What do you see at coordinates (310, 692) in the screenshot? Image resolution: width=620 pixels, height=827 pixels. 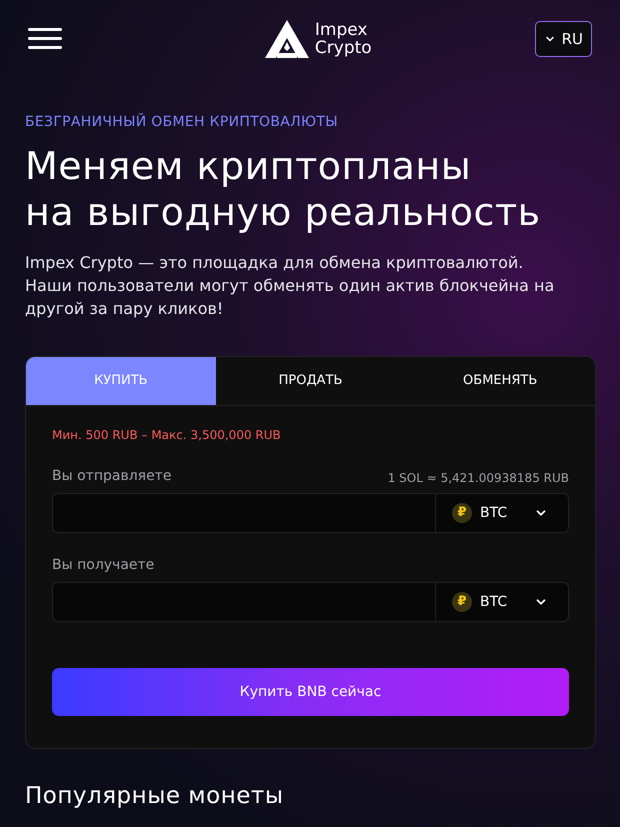 I see `buy-button: Купить BNB сейчас` at bounding box center [310, 692].